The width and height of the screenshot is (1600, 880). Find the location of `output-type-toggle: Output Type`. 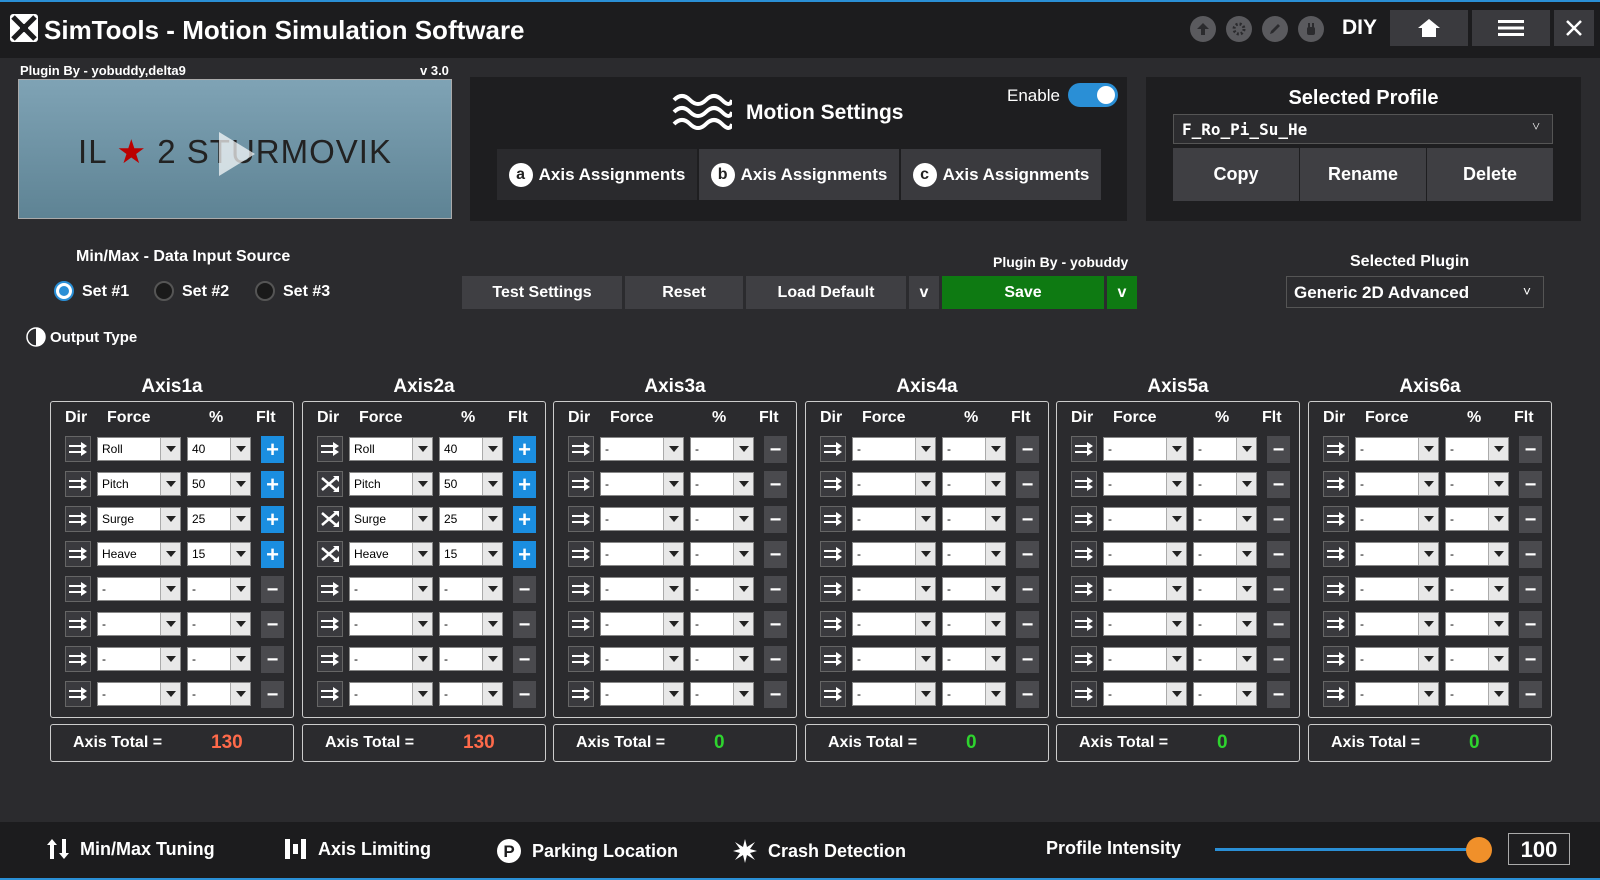

output-type-toggle: Output Type is located at coordinates (81, 337).